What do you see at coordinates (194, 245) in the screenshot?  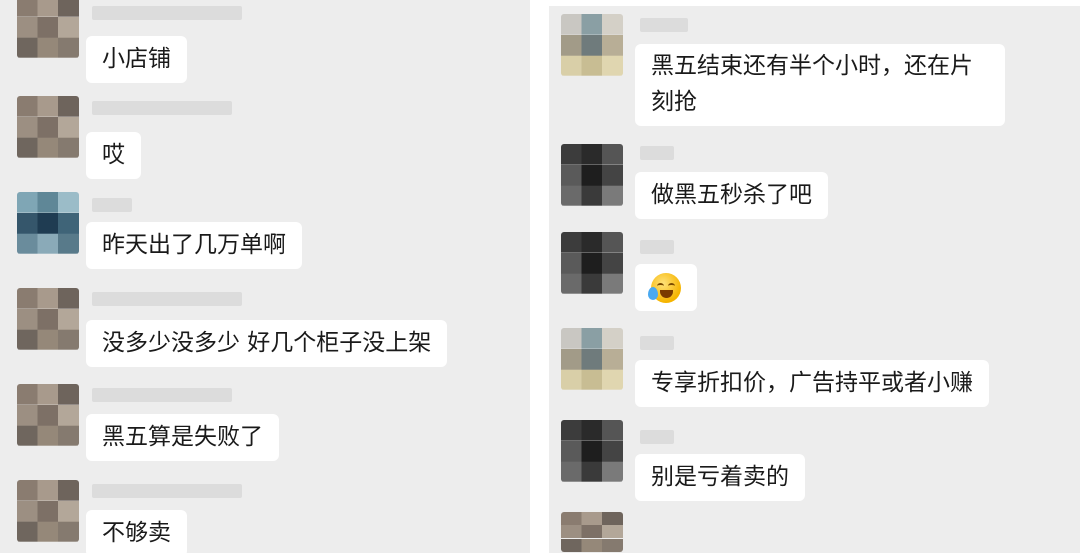 I see `message-bubble: 昨天出了几万单啊` at bounding box center [194, 245].